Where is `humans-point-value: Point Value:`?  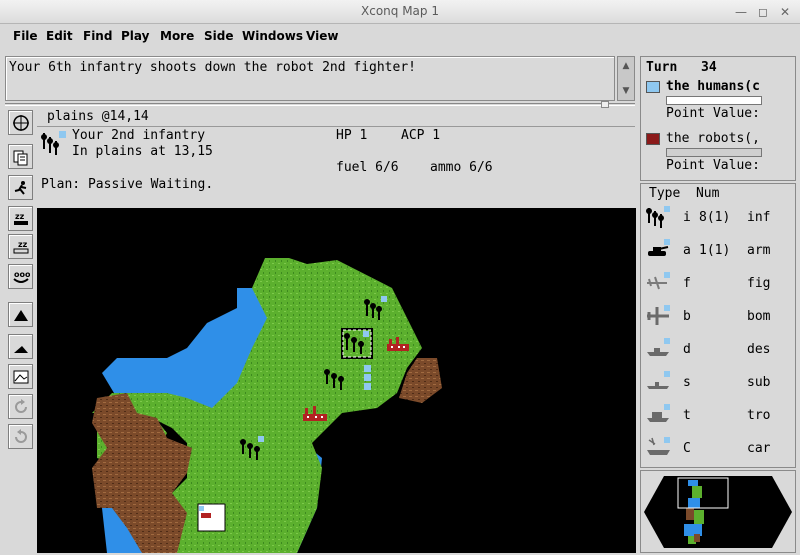 humans-point-value: Point Value: is located at coordinates (713, 113).